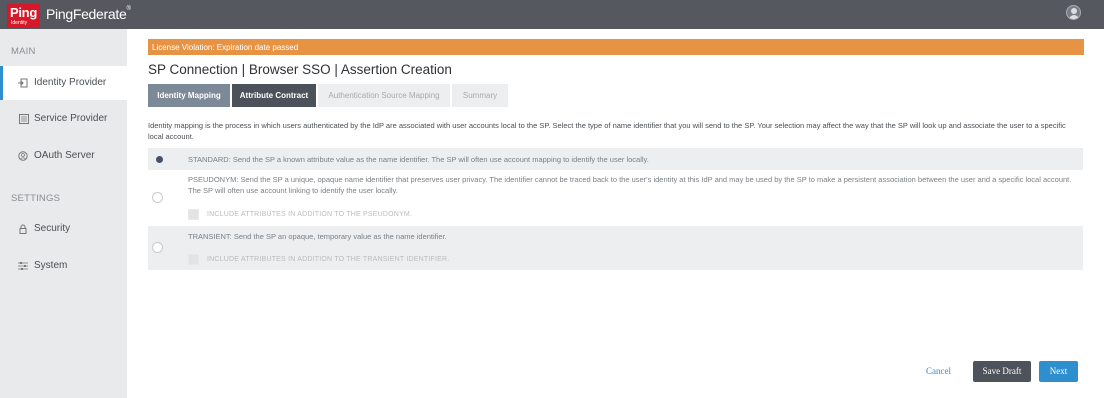 Image resolution: width=1104 pixels, height=398 pixels. What do you see at coordinates (70, 82) in the screenshot?
I see `sidebar-item-label: Identity Provider` at bounding box center [70, 82].